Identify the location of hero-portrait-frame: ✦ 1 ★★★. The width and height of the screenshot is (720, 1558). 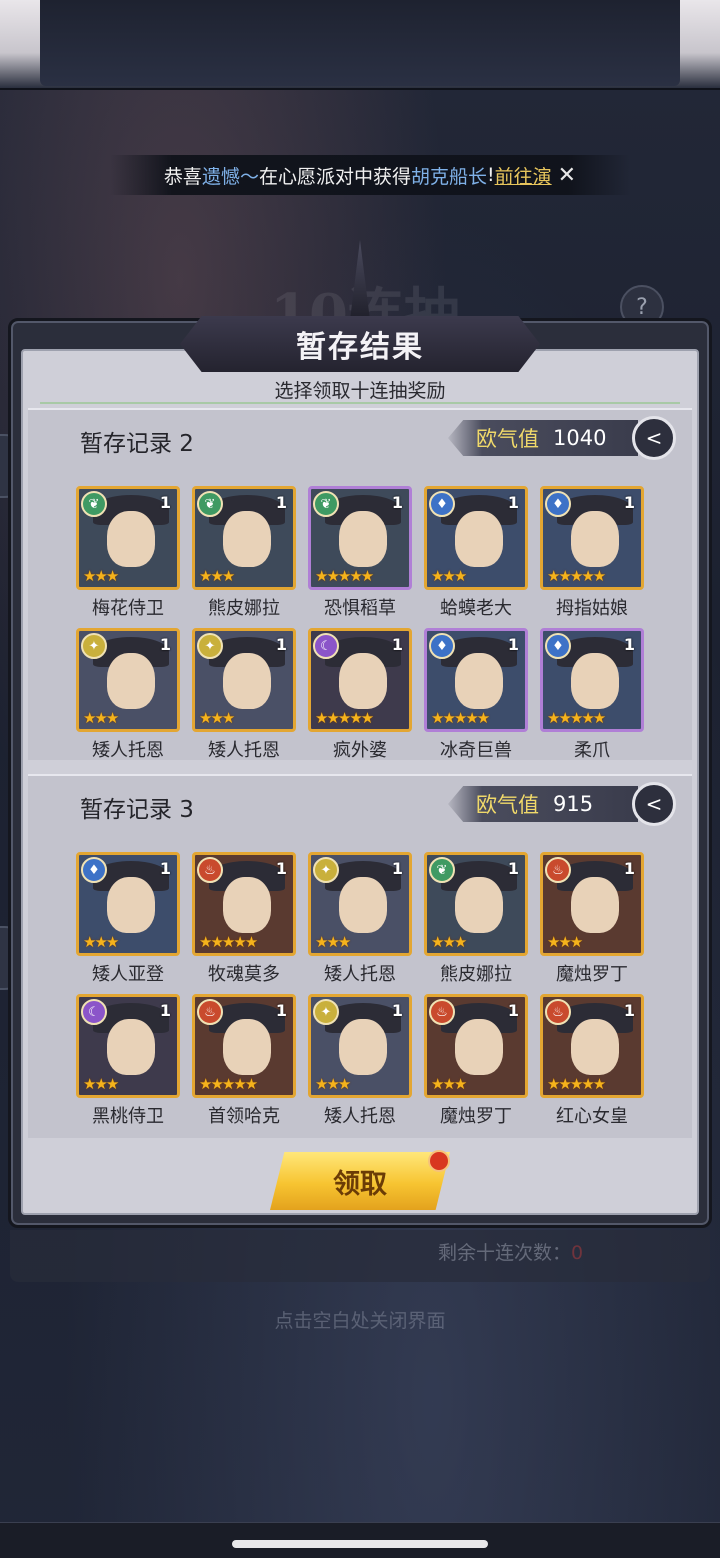
(244, 680).